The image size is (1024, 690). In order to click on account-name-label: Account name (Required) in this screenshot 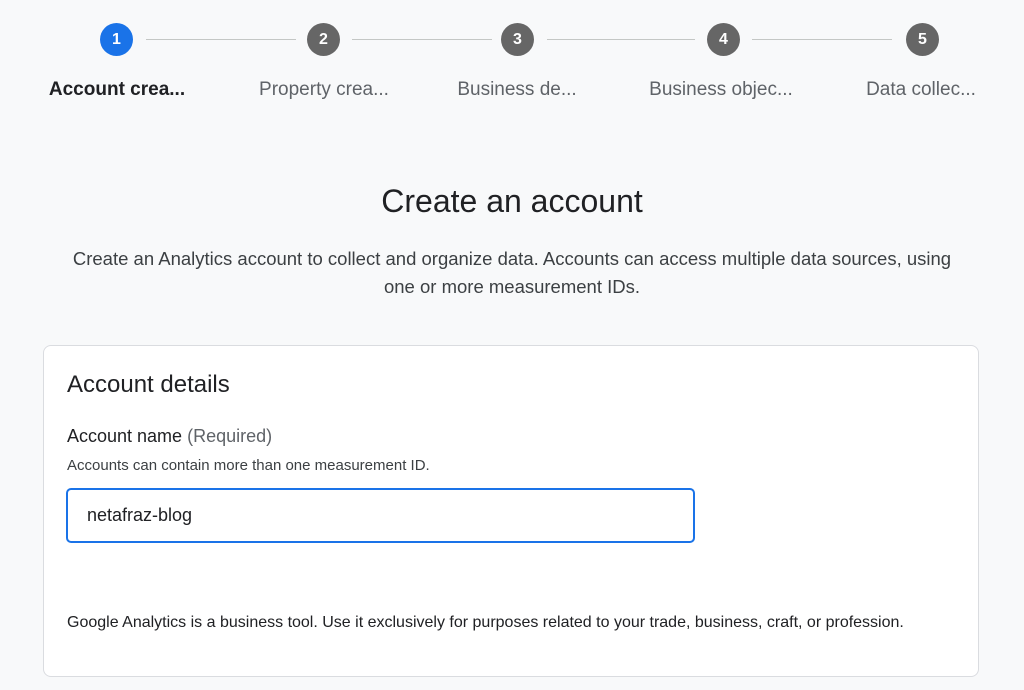, I will do `click(169, 436)`.